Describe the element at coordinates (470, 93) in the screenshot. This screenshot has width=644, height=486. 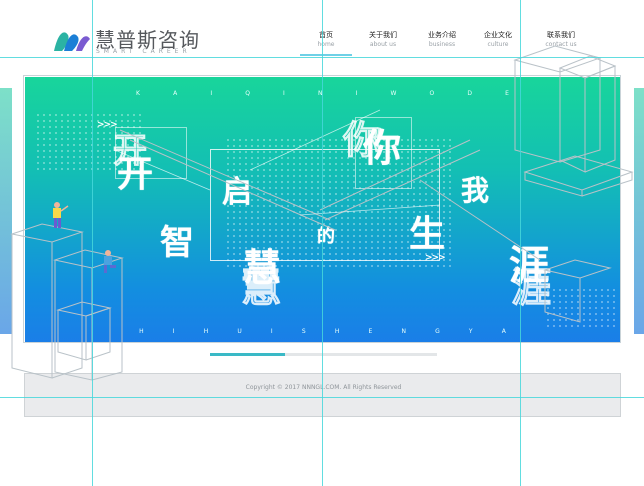
I see `top-letter: D` at that location.